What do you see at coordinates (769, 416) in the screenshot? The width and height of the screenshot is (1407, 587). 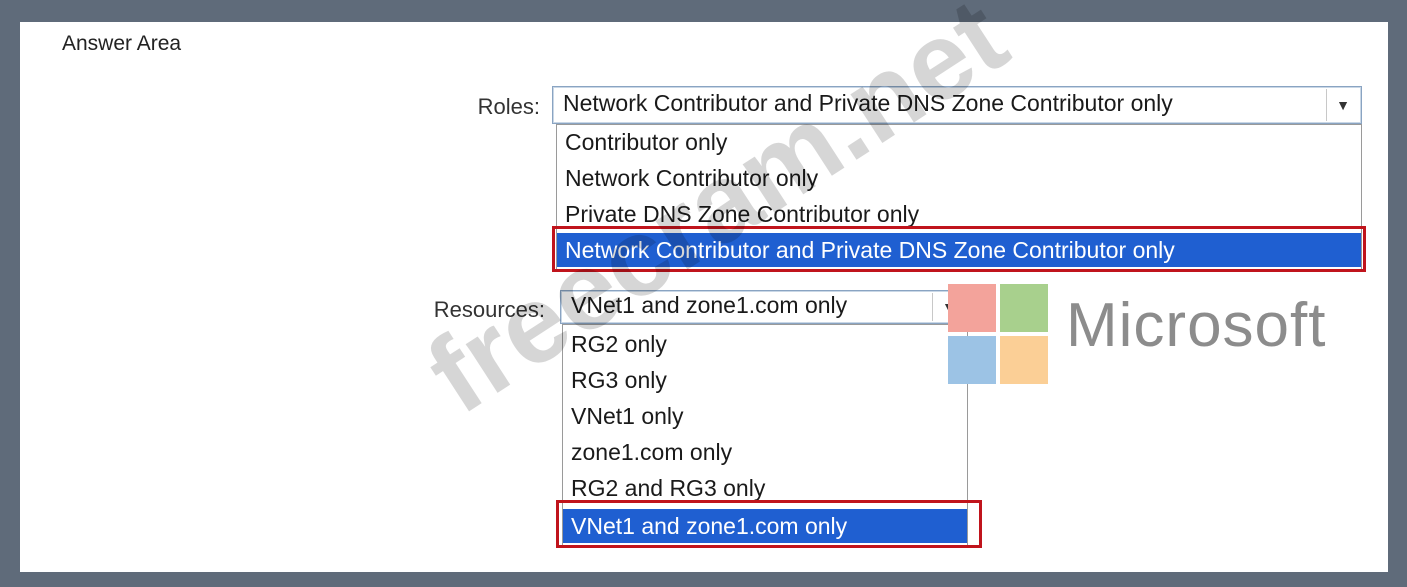 I see `resources-option: VNet1 only` at bounding box center [769, 416].